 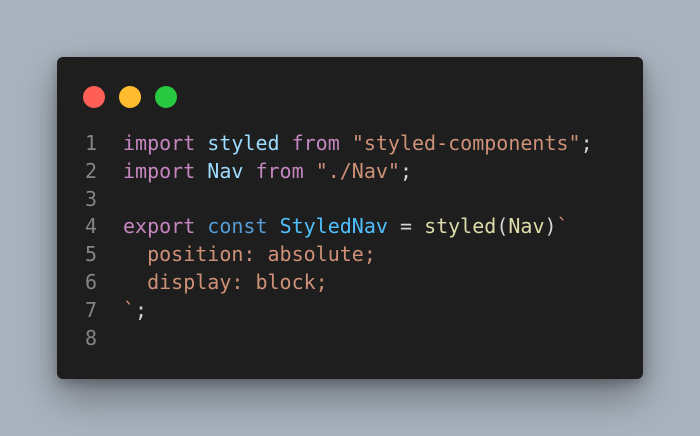 I want to click on line-number: 5, so click(x=90, y=254).